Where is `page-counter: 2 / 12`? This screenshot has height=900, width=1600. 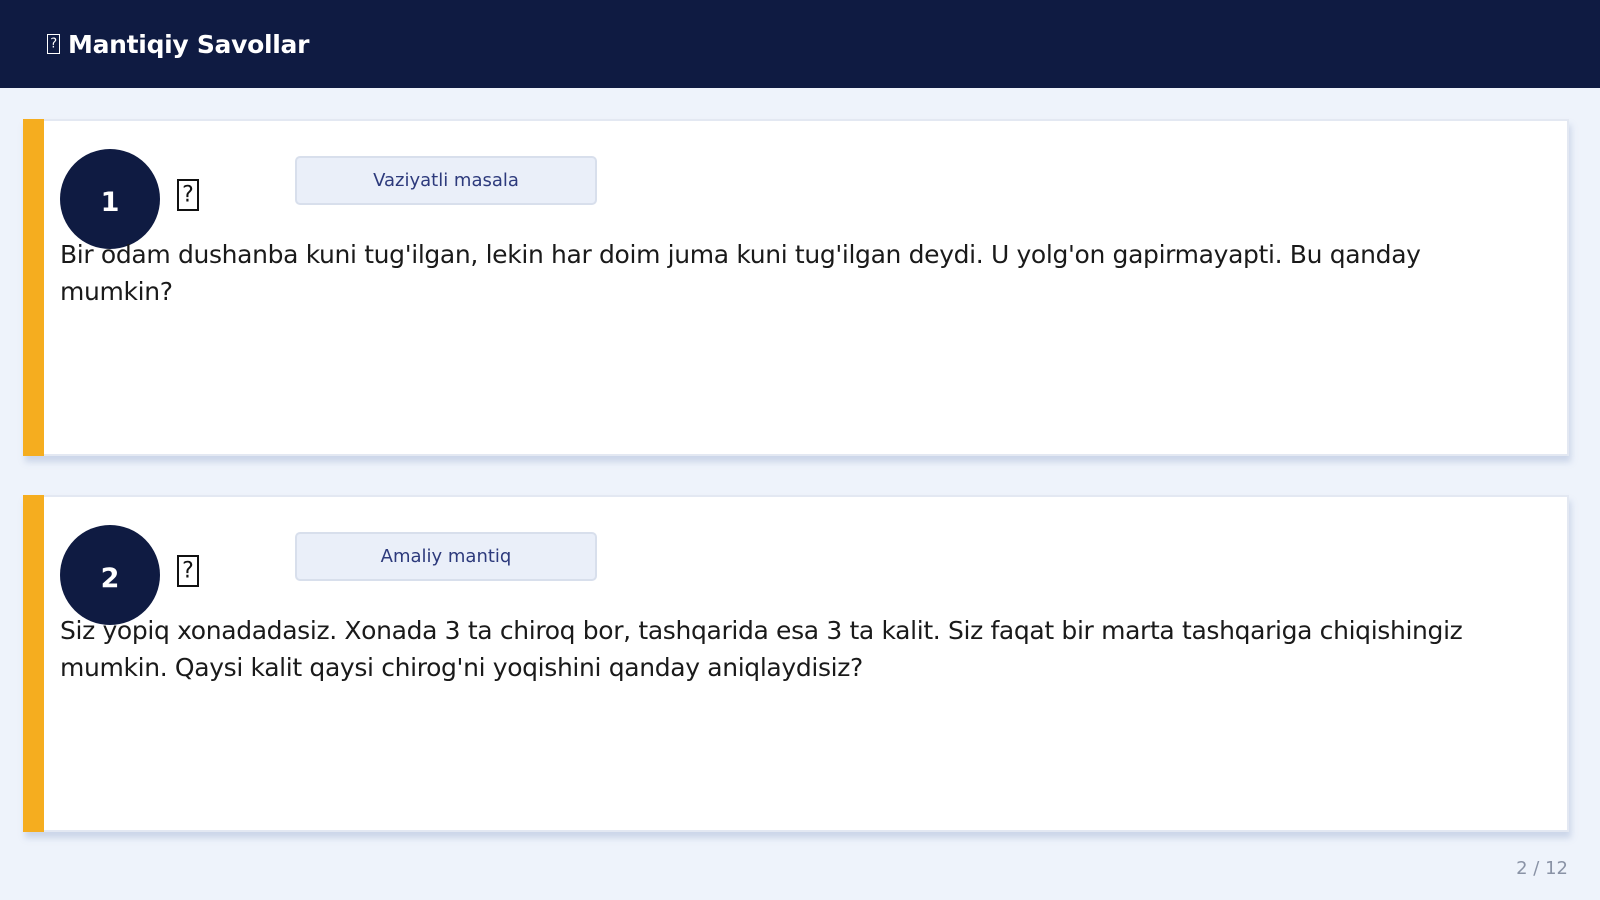 page-counter: 2 / 12 is located at coordinates (1542, 868).